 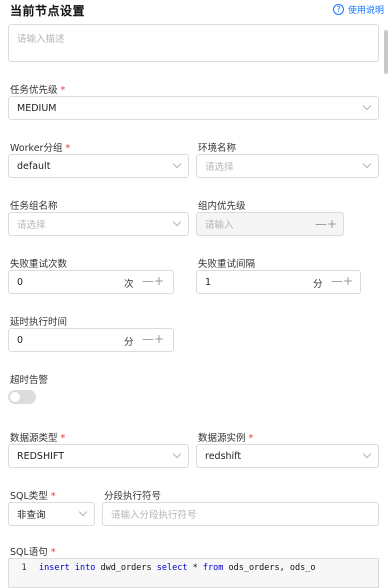 I want to click on datasource-type-select: REDSHIFT, so click(x=98, y=456).